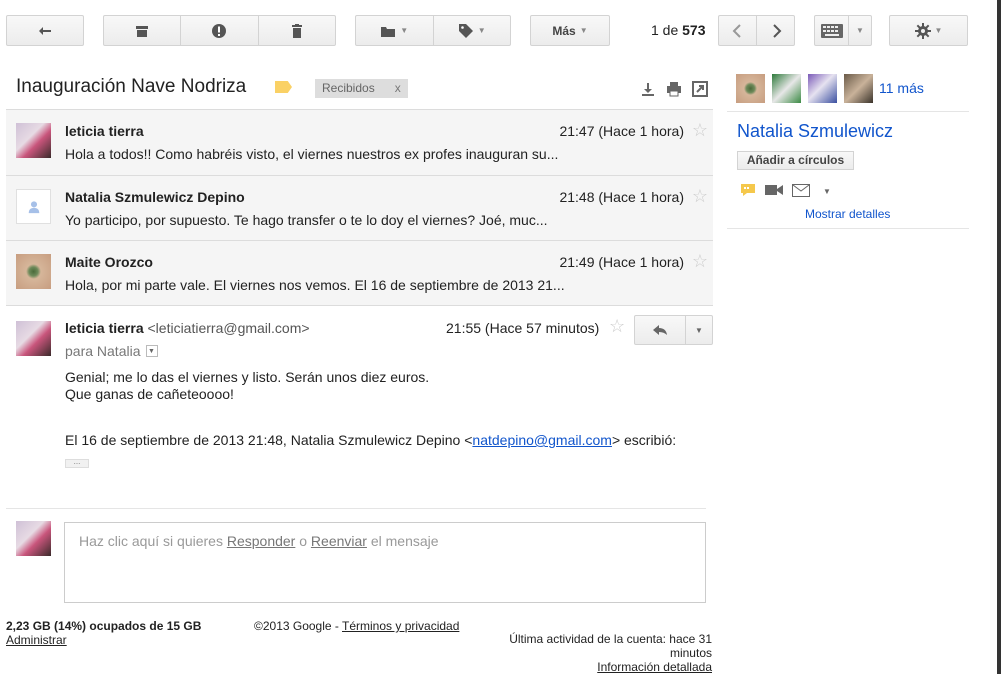 Image resolution: width=1001 pixels, height=674 pixels. I want to click on newer-button, so click(738, 30).